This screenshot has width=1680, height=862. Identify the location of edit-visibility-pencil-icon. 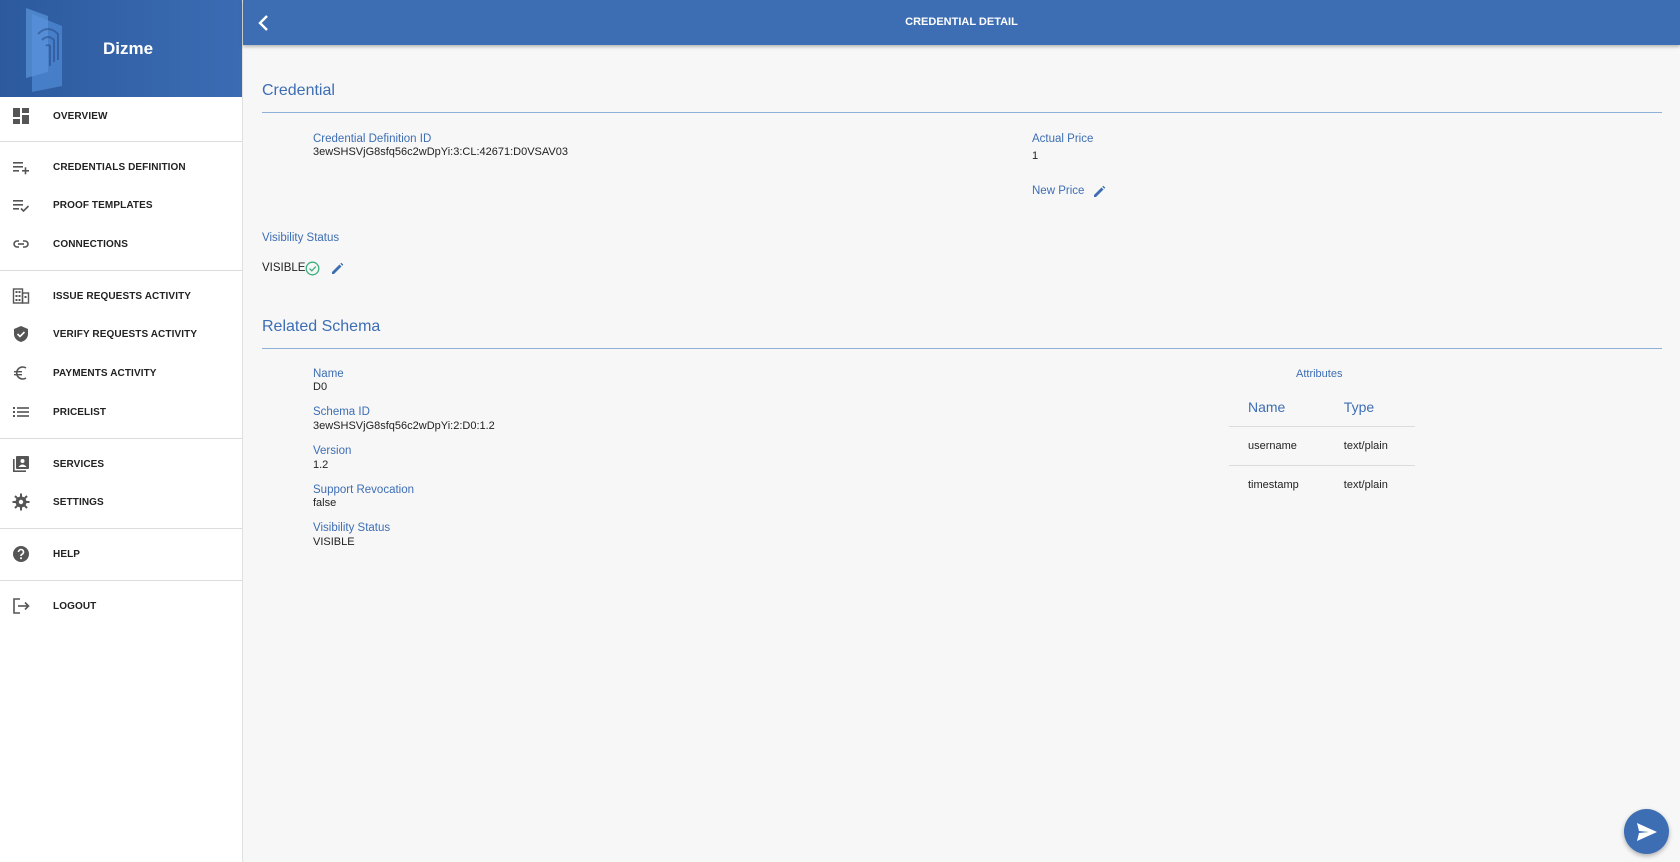
(337, 269).